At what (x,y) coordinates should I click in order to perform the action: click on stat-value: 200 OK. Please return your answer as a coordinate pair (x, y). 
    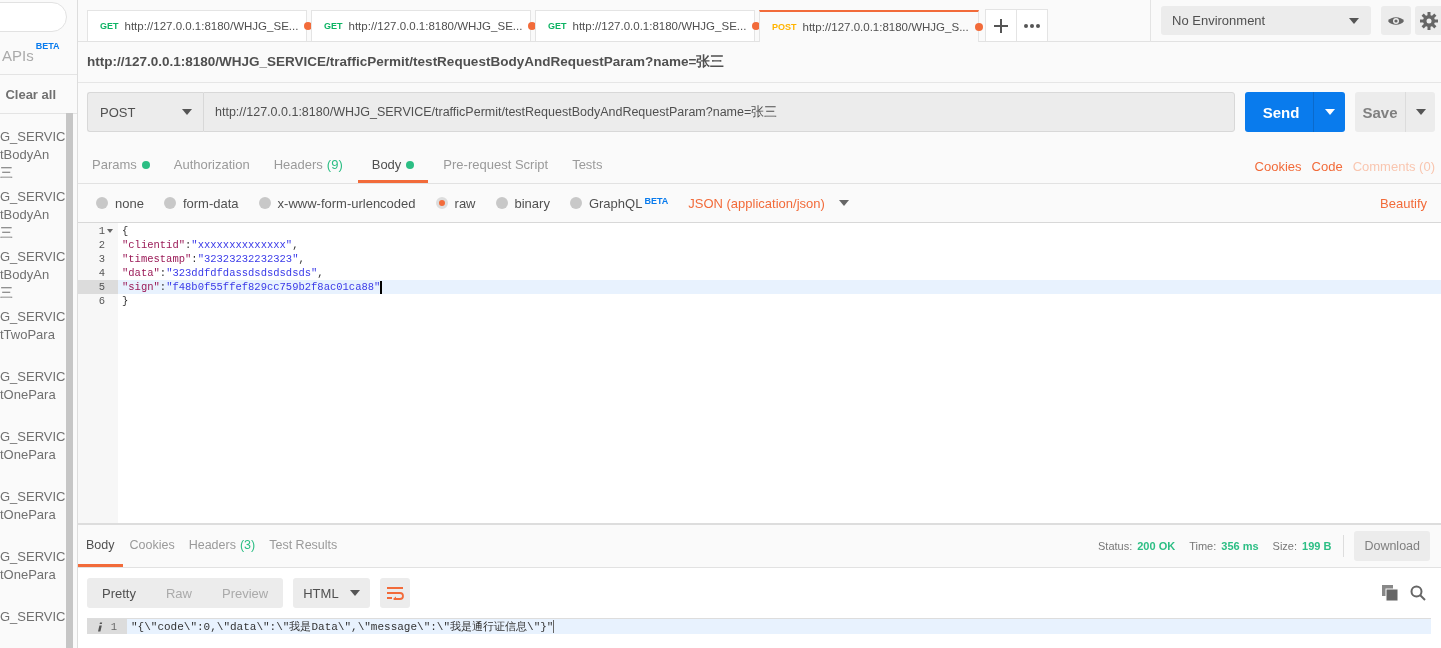
    Looking at the image, I should click on (1156, 546).